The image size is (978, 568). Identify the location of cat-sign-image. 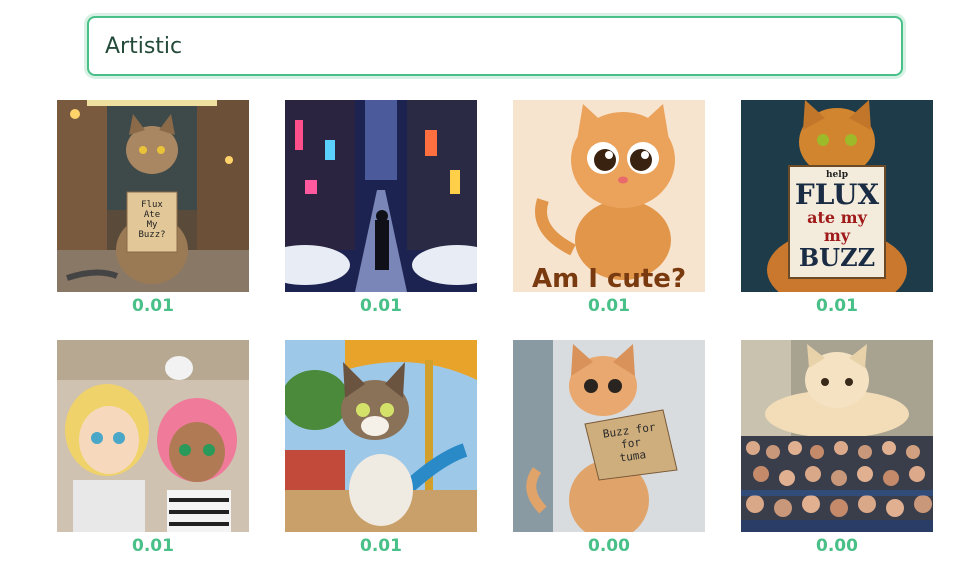
(153, 196).